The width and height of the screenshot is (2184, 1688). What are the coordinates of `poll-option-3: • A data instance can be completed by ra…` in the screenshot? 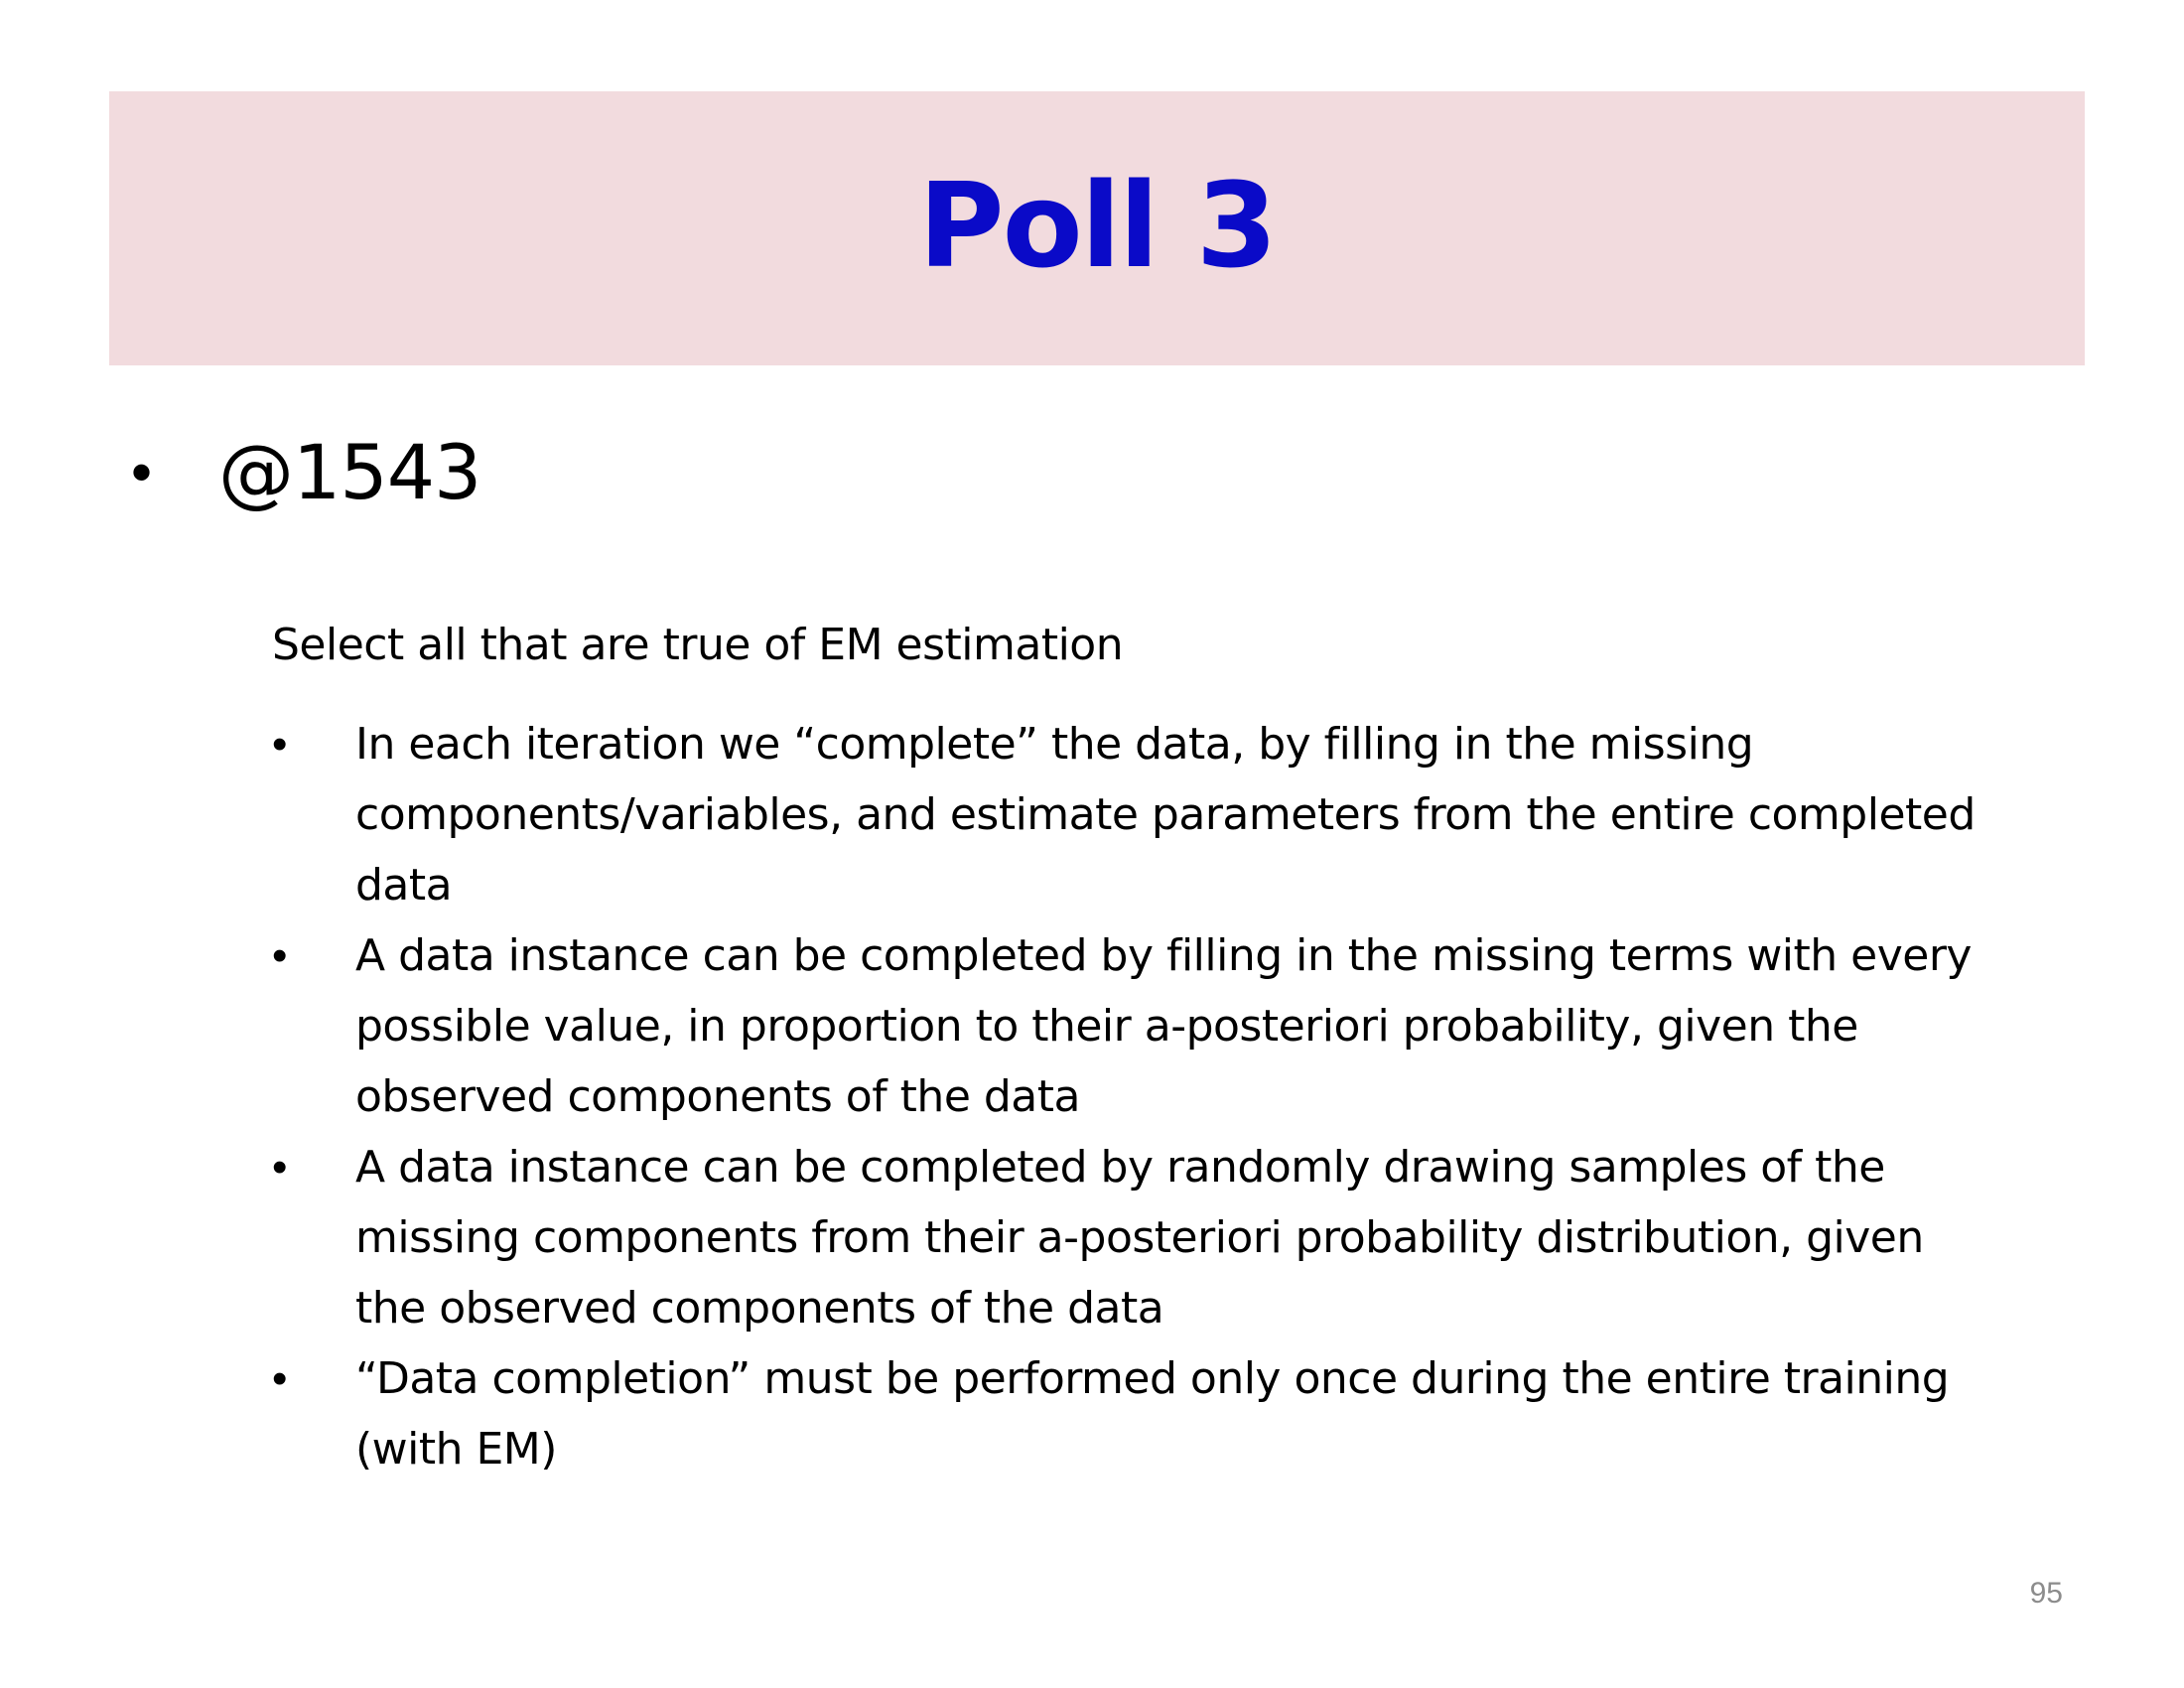 It's located at (1135, 1237).